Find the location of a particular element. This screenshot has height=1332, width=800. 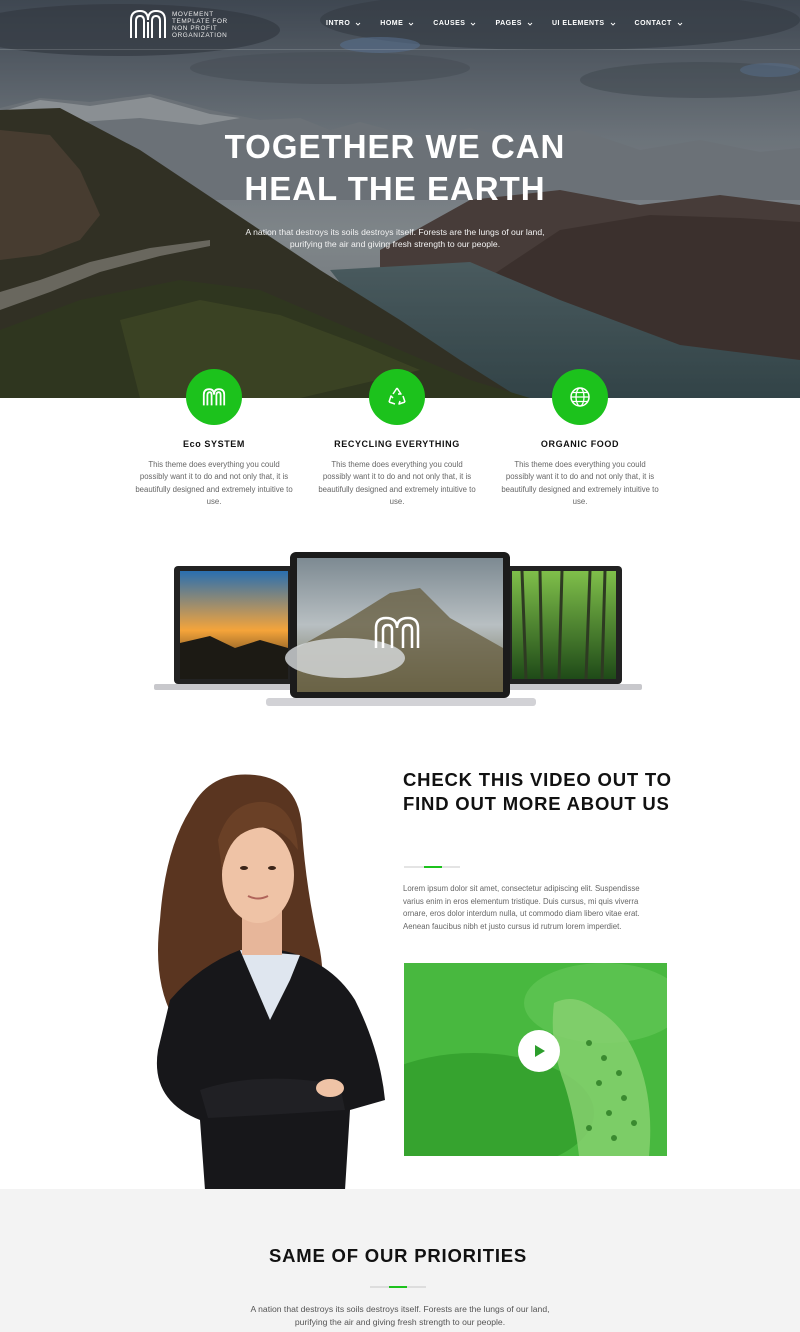

nav-label: CONTACT is located at coordinates (653, 23).